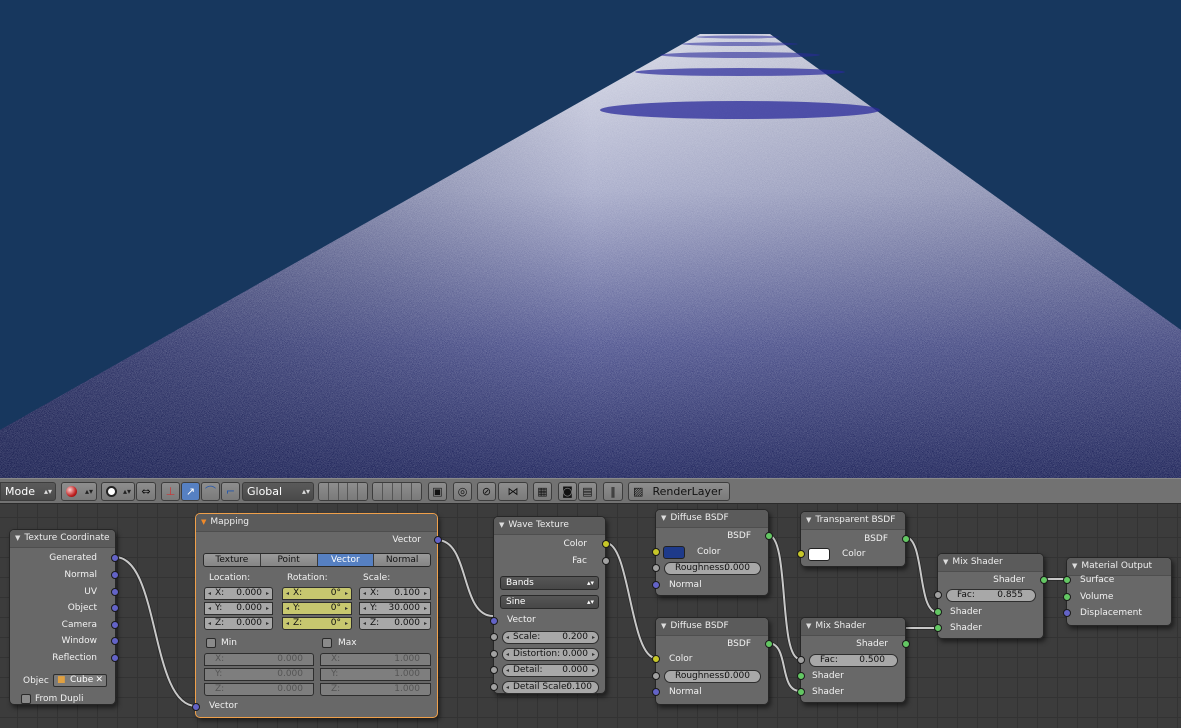 This screenshot has width=1181, height=728. What do you see at coordinates (549, 602) in the screenshot?
I see `wave-profile-select: Sine ▴▾` at bounding box center [549, 602].